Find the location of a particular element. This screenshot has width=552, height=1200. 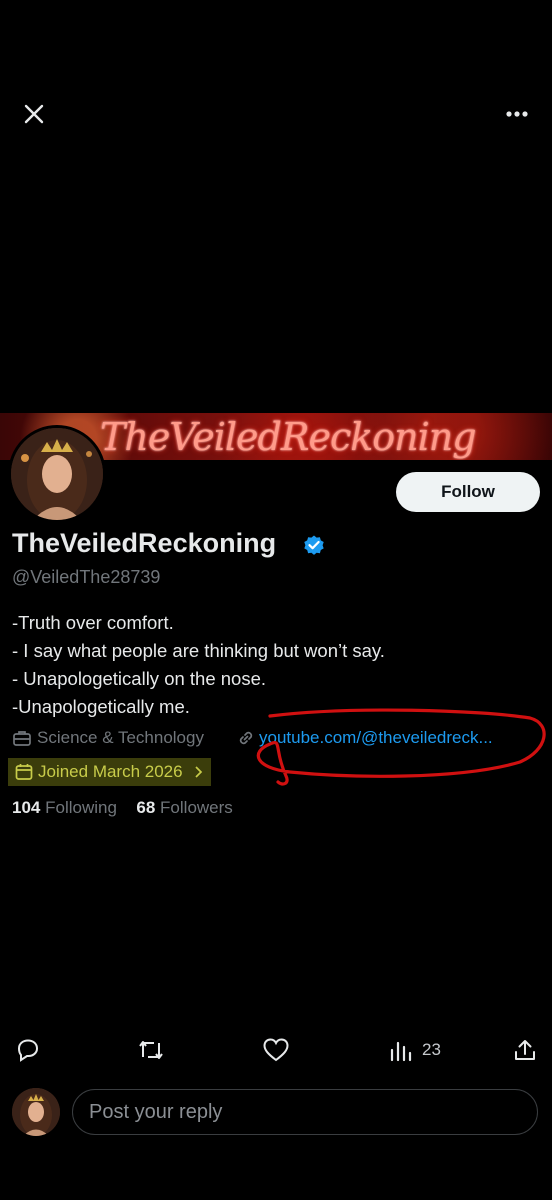

like-button is located at coordinates (276, 1050).